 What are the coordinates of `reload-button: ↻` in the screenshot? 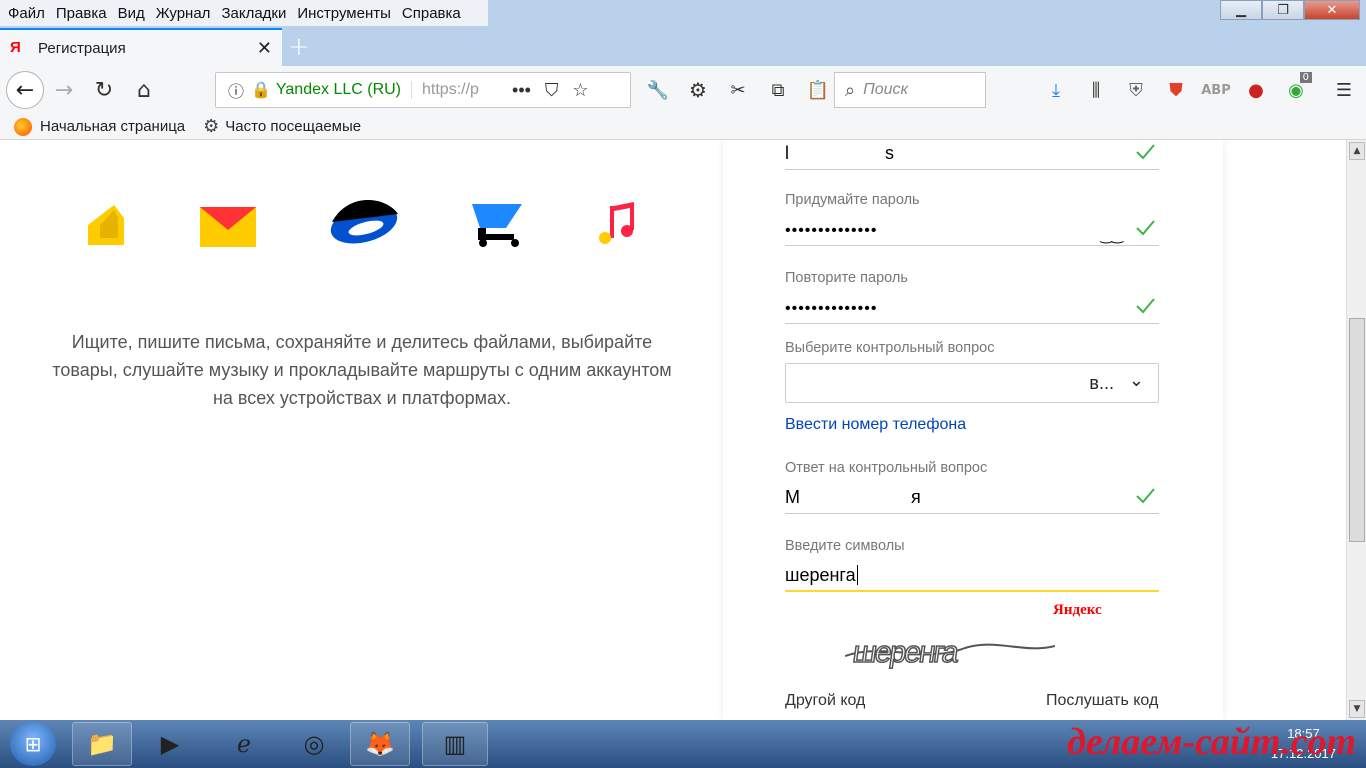 It's located at (104, 90).